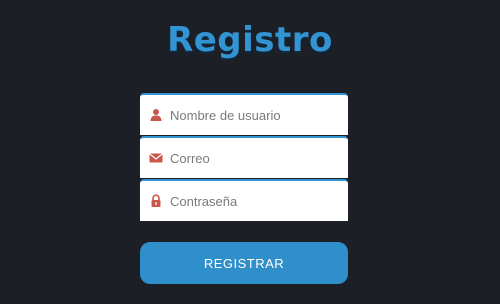  Describe the element at coordinates (244, 263) in the screenshot. I see `register-button: REGISTRAR` at that location.